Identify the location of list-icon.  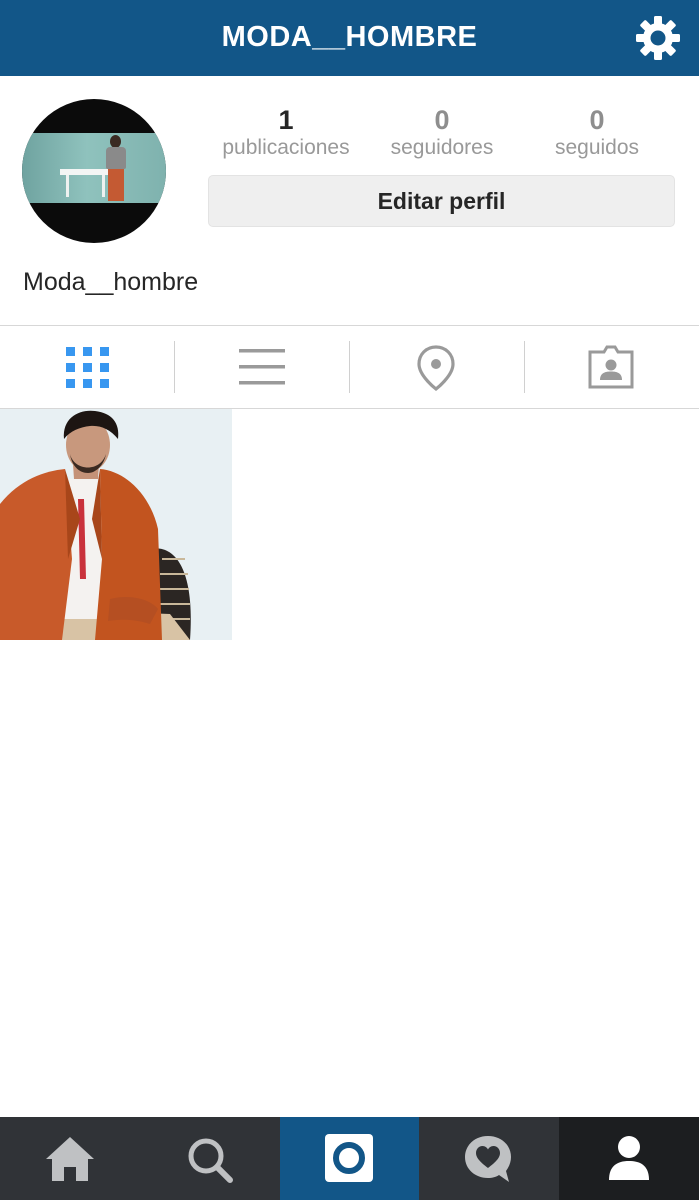
(262, 367).